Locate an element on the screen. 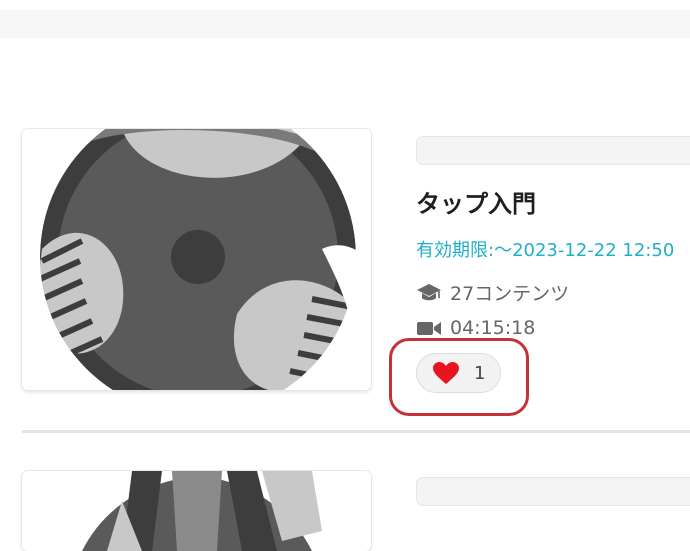  graduation-cap-icon is located at coordinates (429, 291).